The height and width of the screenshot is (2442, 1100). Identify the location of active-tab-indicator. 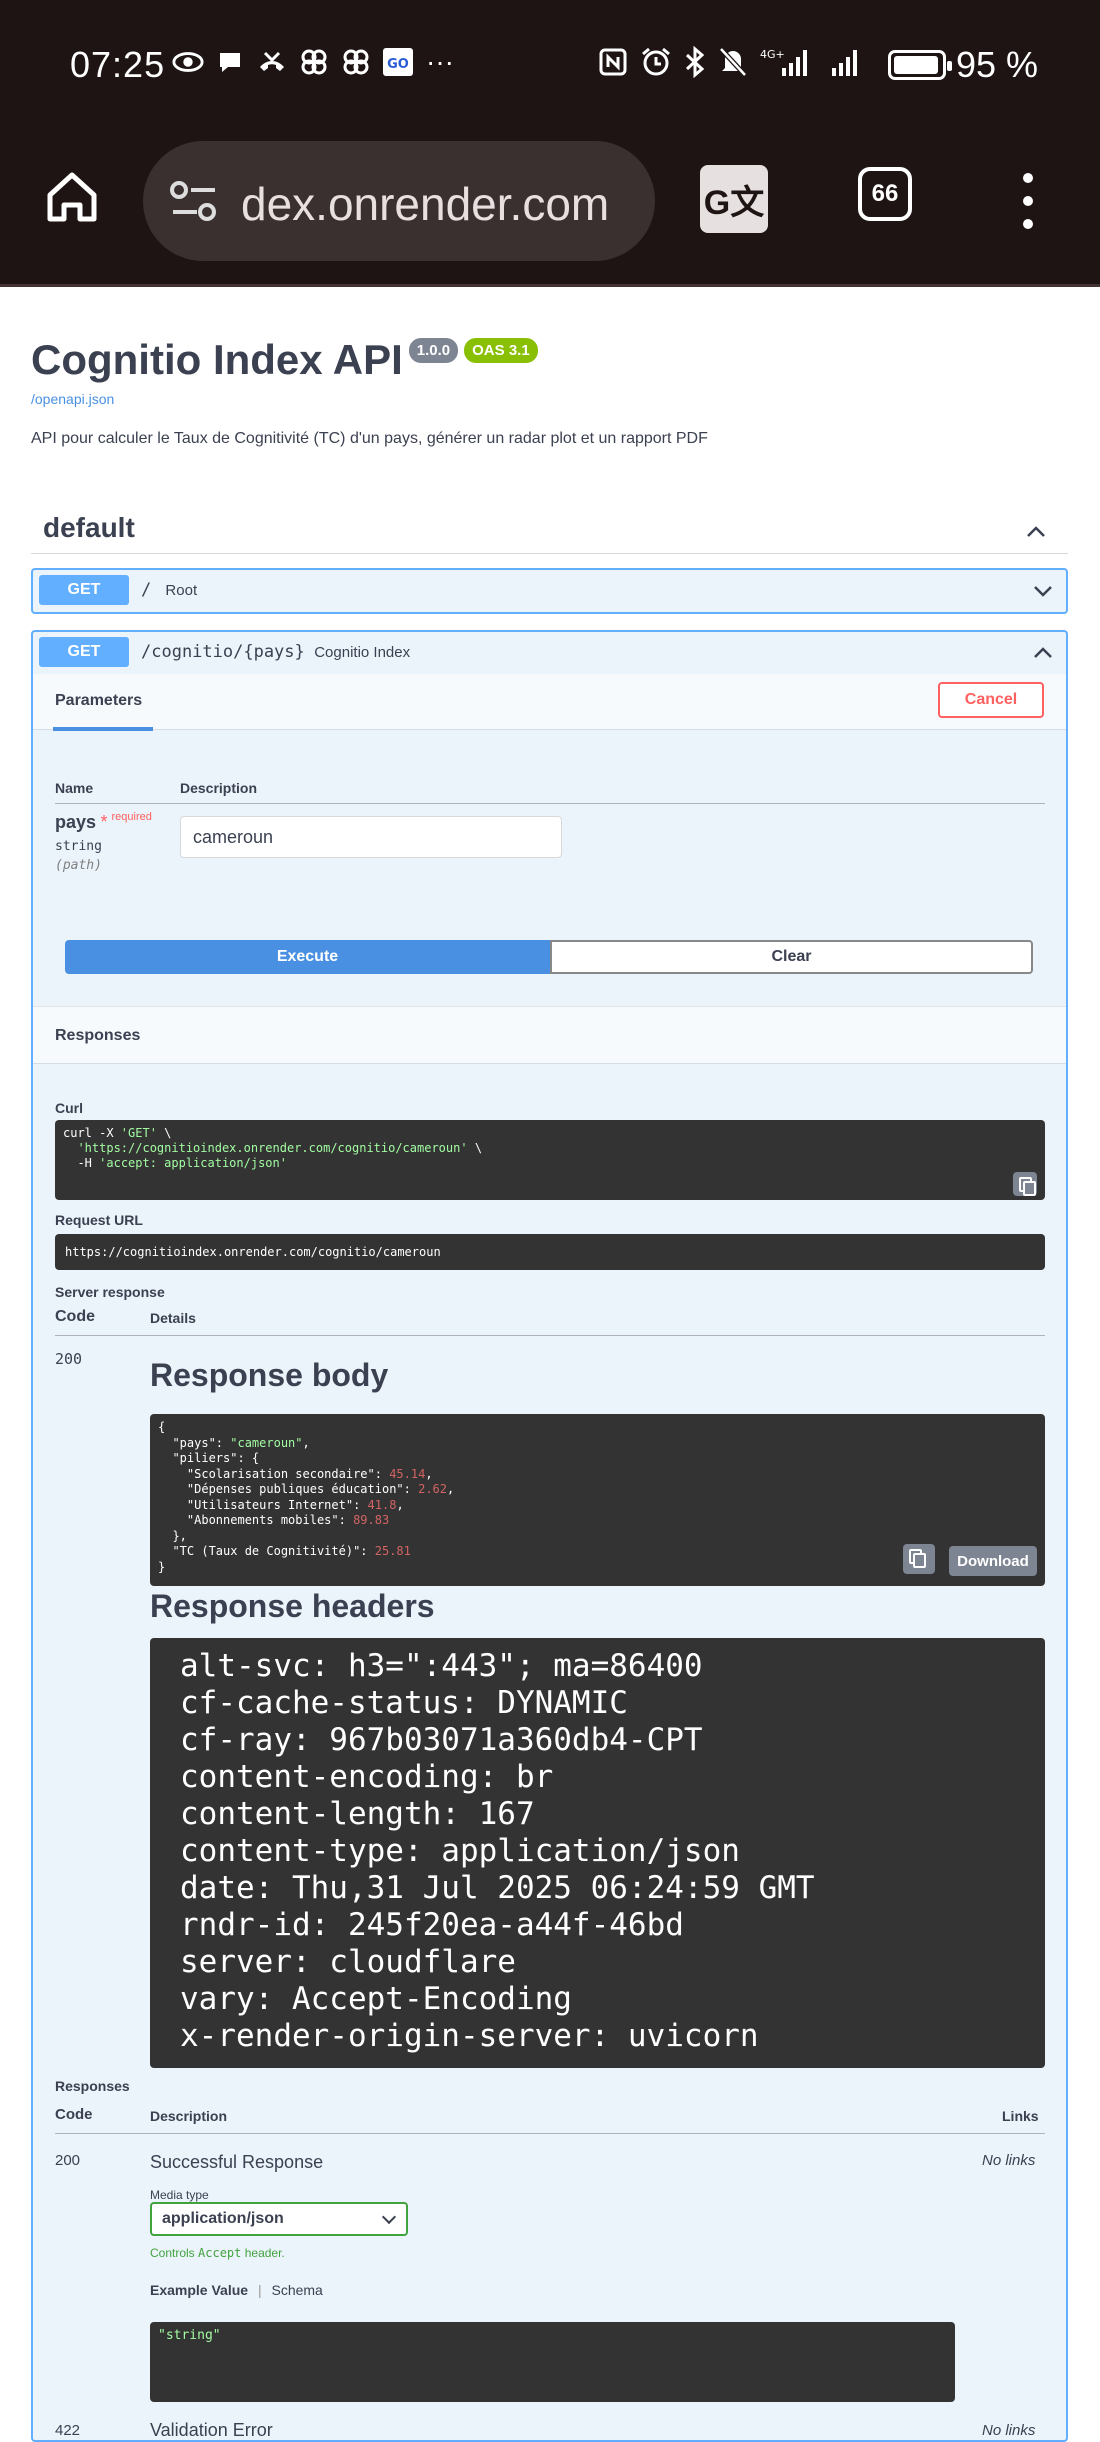
(103, 729).